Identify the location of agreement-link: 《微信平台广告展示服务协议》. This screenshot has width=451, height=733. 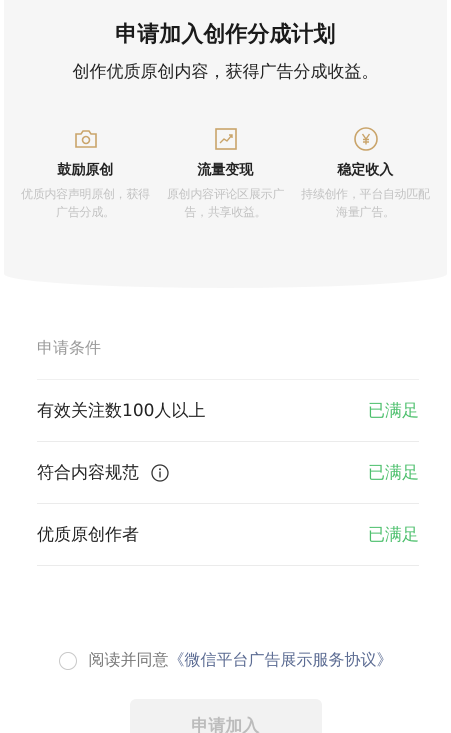
(280, 660).